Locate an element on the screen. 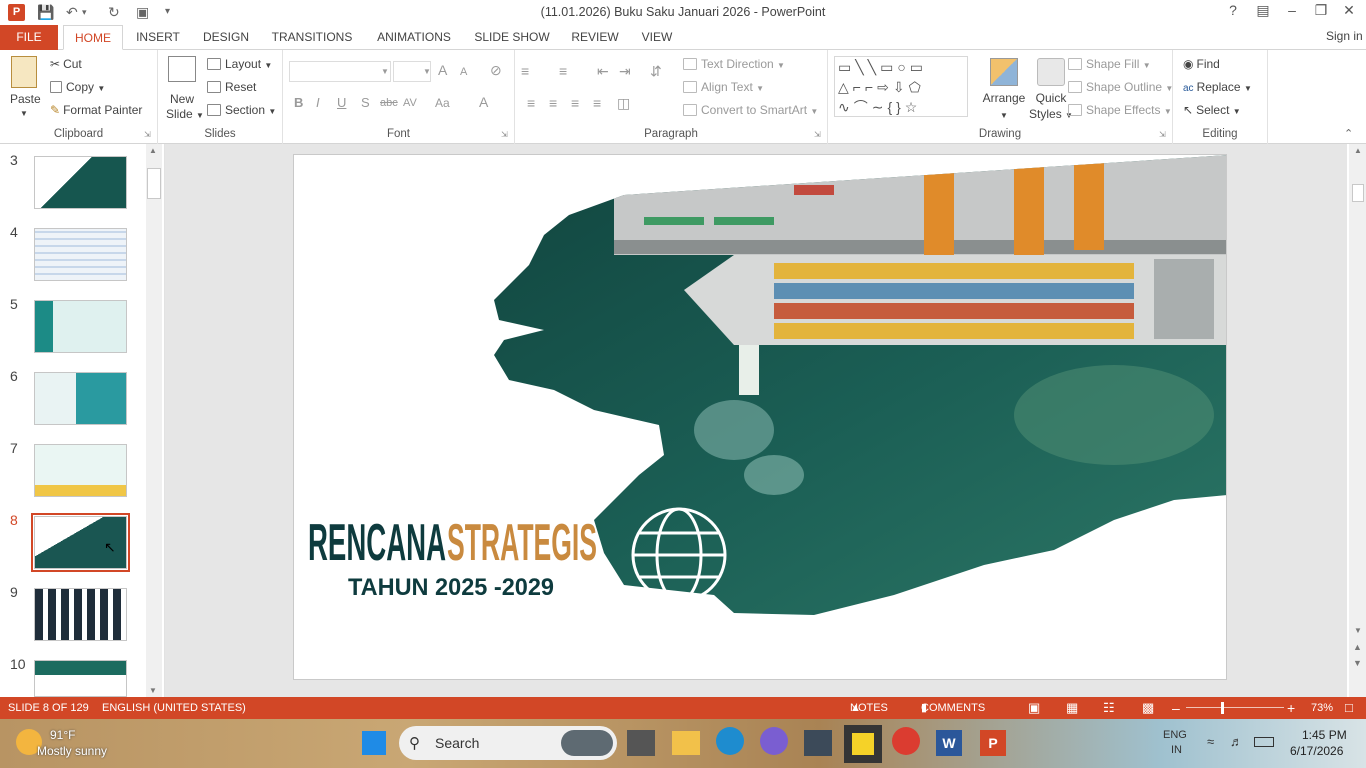  increase-indent-icon: ⇥ is located at coordinates (625, 71).